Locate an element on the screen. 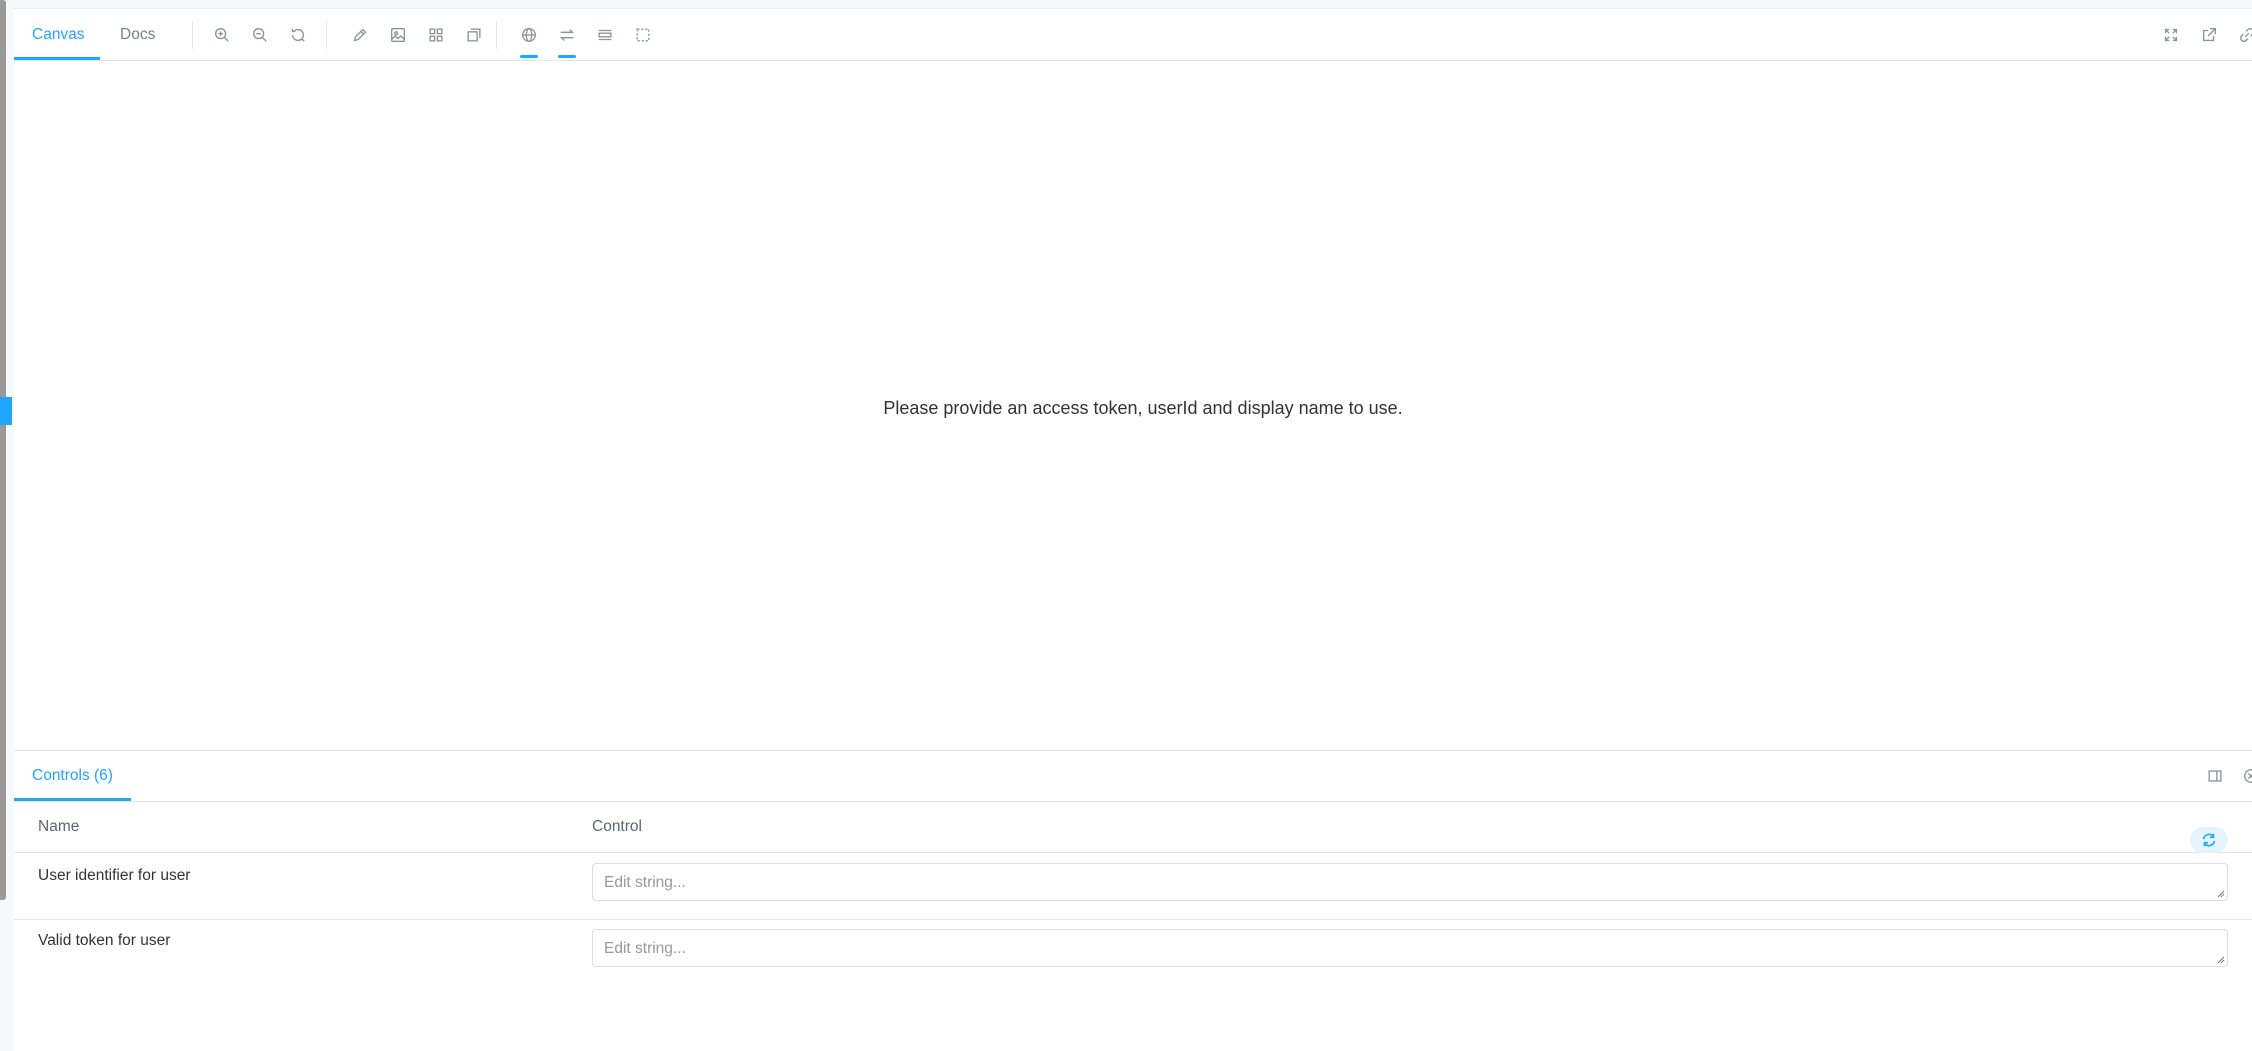  dashed-box-icon is located at coordinates (643, 35).